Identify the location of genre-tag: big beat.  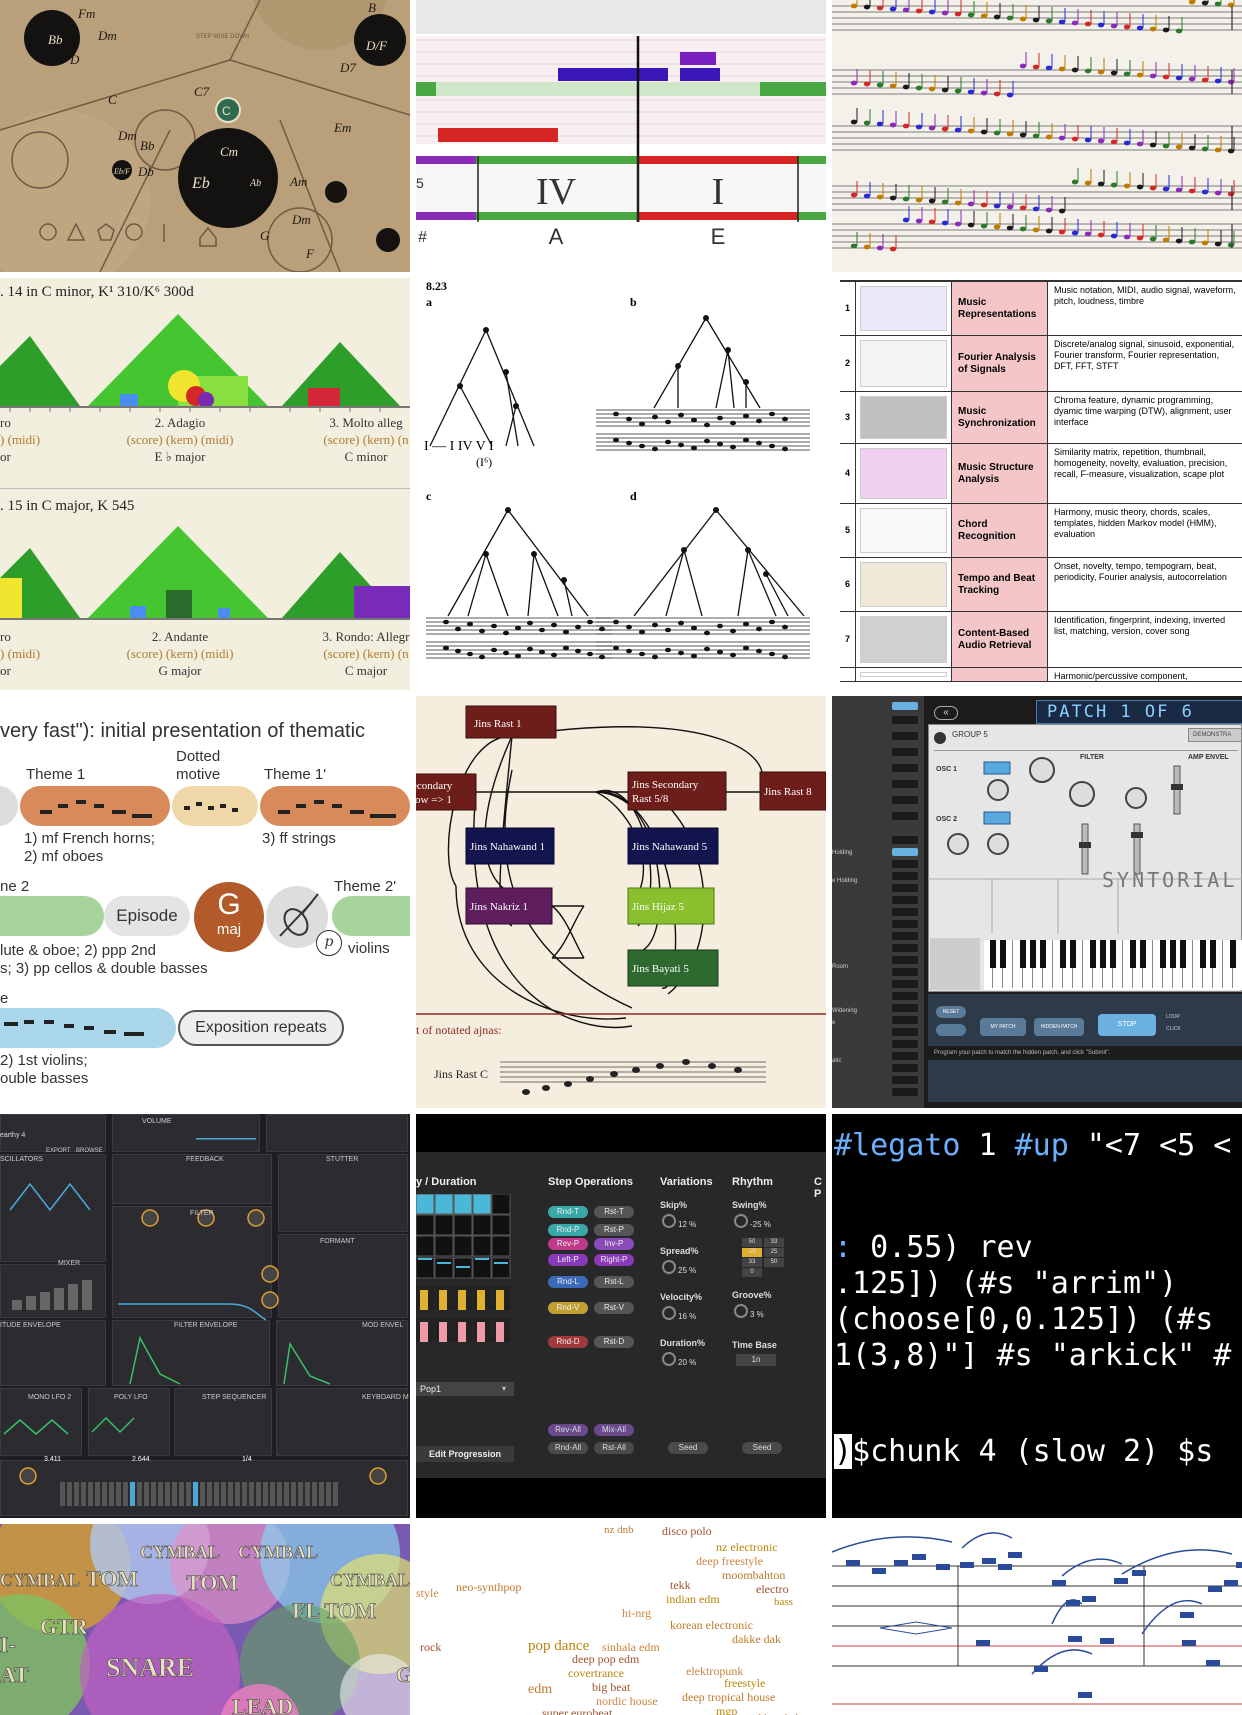
(611, 1687).